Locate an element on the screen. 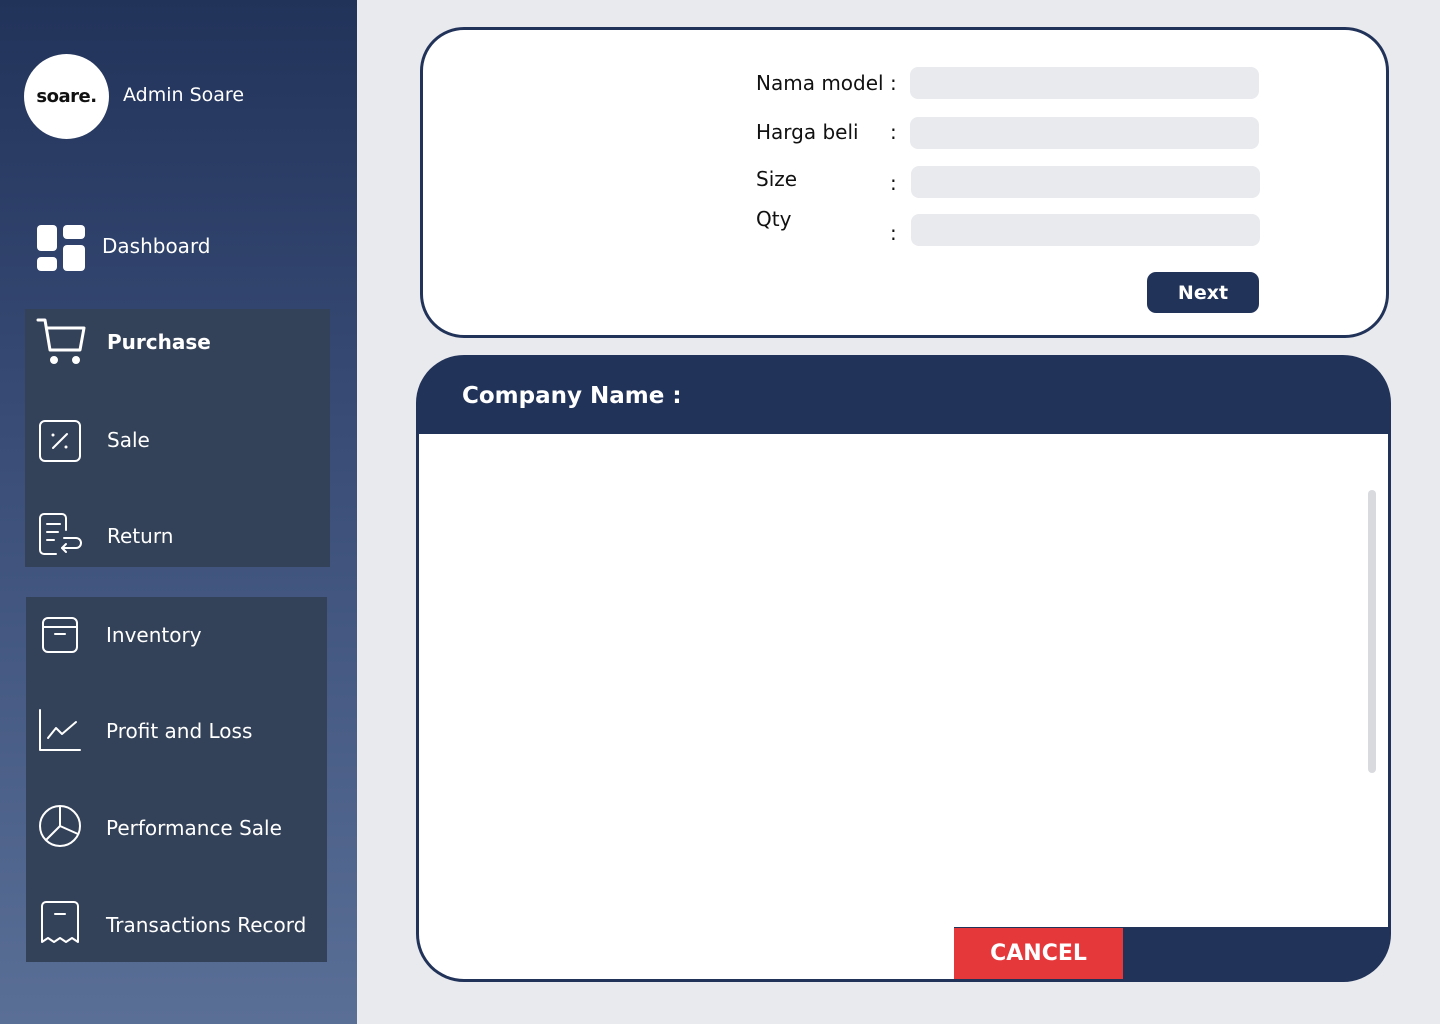 The image size is (1440, 1024). cart-icon is located at coordinates (61, 341).